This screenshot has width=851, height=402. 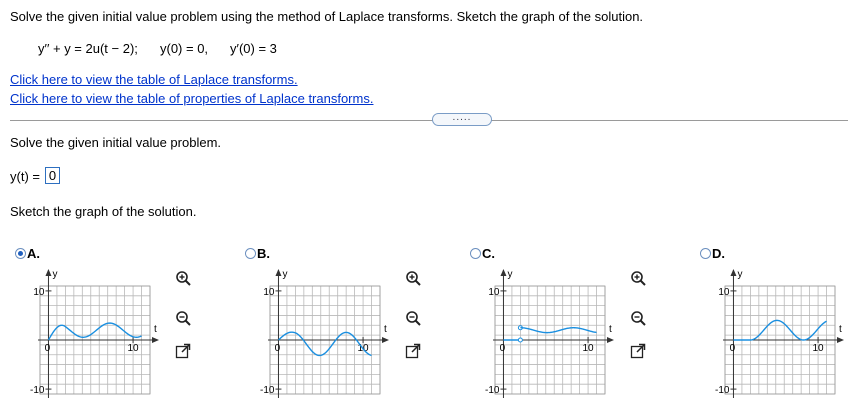 What do you see at coordinates (88, 48) in the screenshot?
I see `equation-de: y′′ + y = 2u(t − 2);` at bounding box center [88, 48].